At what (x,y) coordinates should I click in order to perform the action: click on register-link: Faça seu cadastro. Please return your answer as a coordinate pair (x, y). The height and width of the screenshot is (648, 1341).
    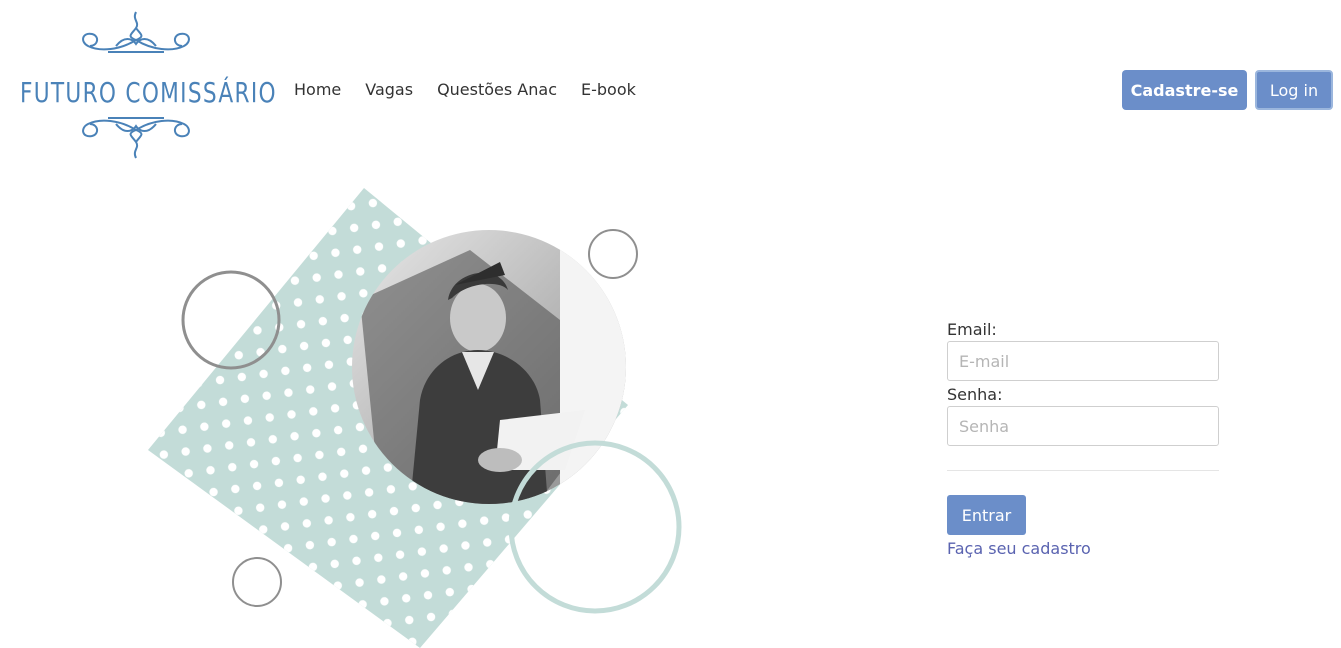
    Looking at the image, I should click on (1083, 548).